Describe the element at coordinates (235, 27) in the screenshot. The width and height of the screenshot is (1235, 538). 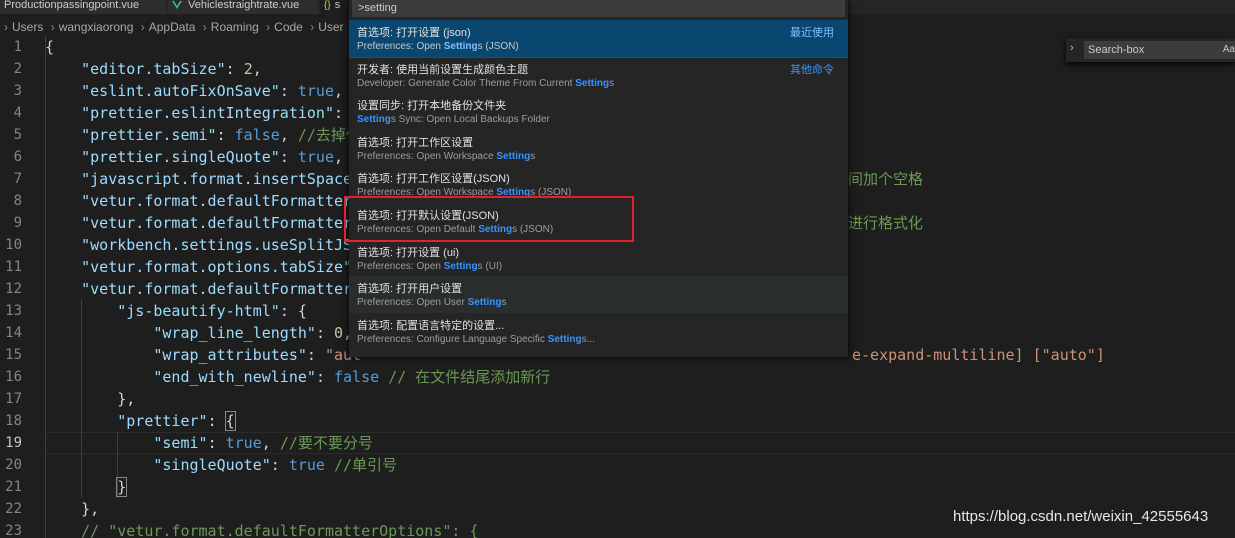
I see `breadcrumb-roaming: Roaming` at that location.